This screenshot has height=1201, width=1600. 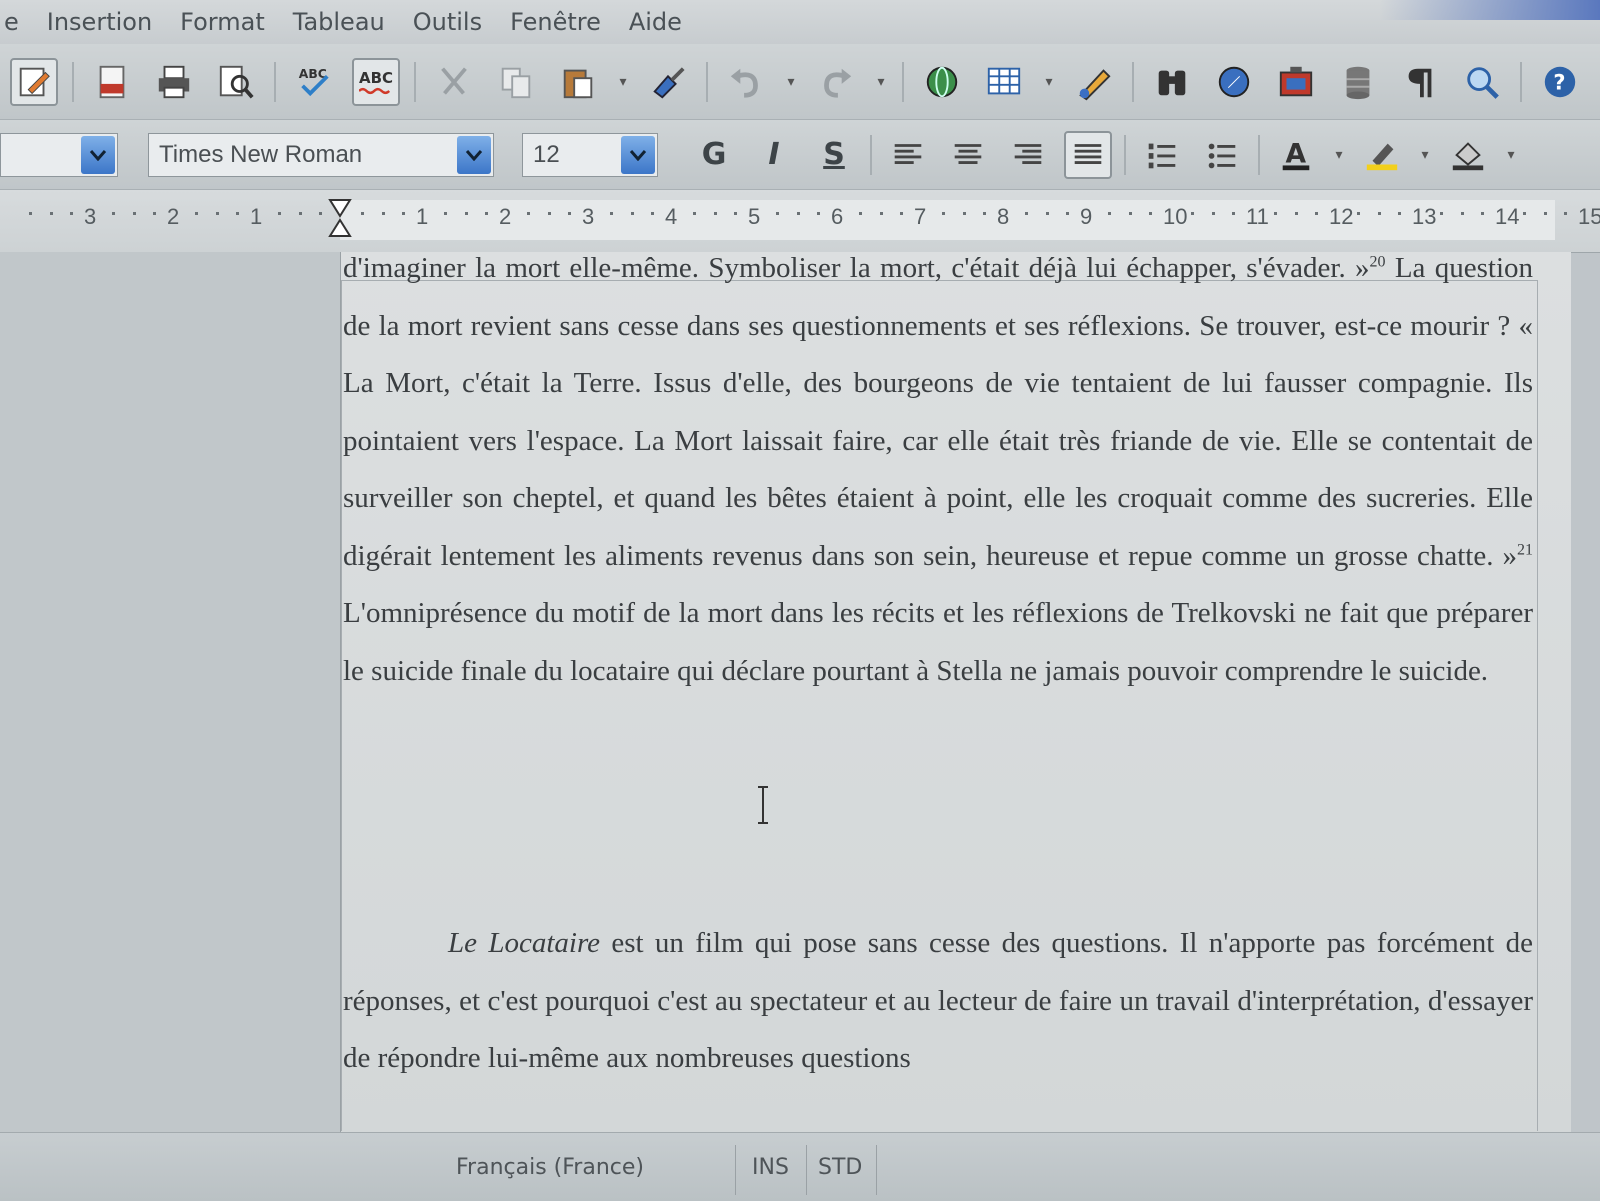 What do you see at coordinates (840, 1167) in the screenshot?
I see `selection-mode-status: STD` at bounding box center [840, 1167].